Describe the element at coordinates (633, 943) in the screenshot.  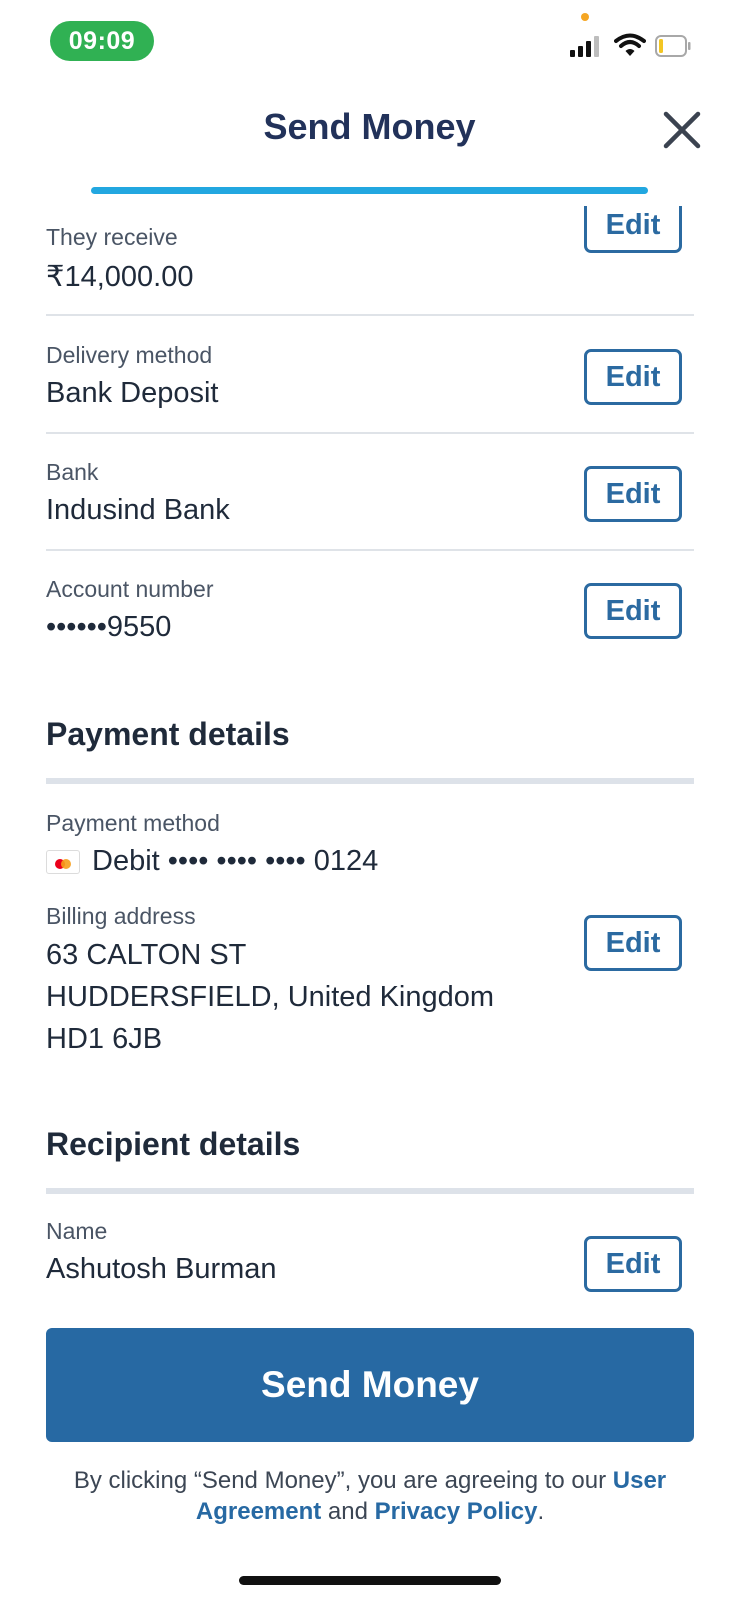
I see `edit-billing-address-button: Edit` at that location.